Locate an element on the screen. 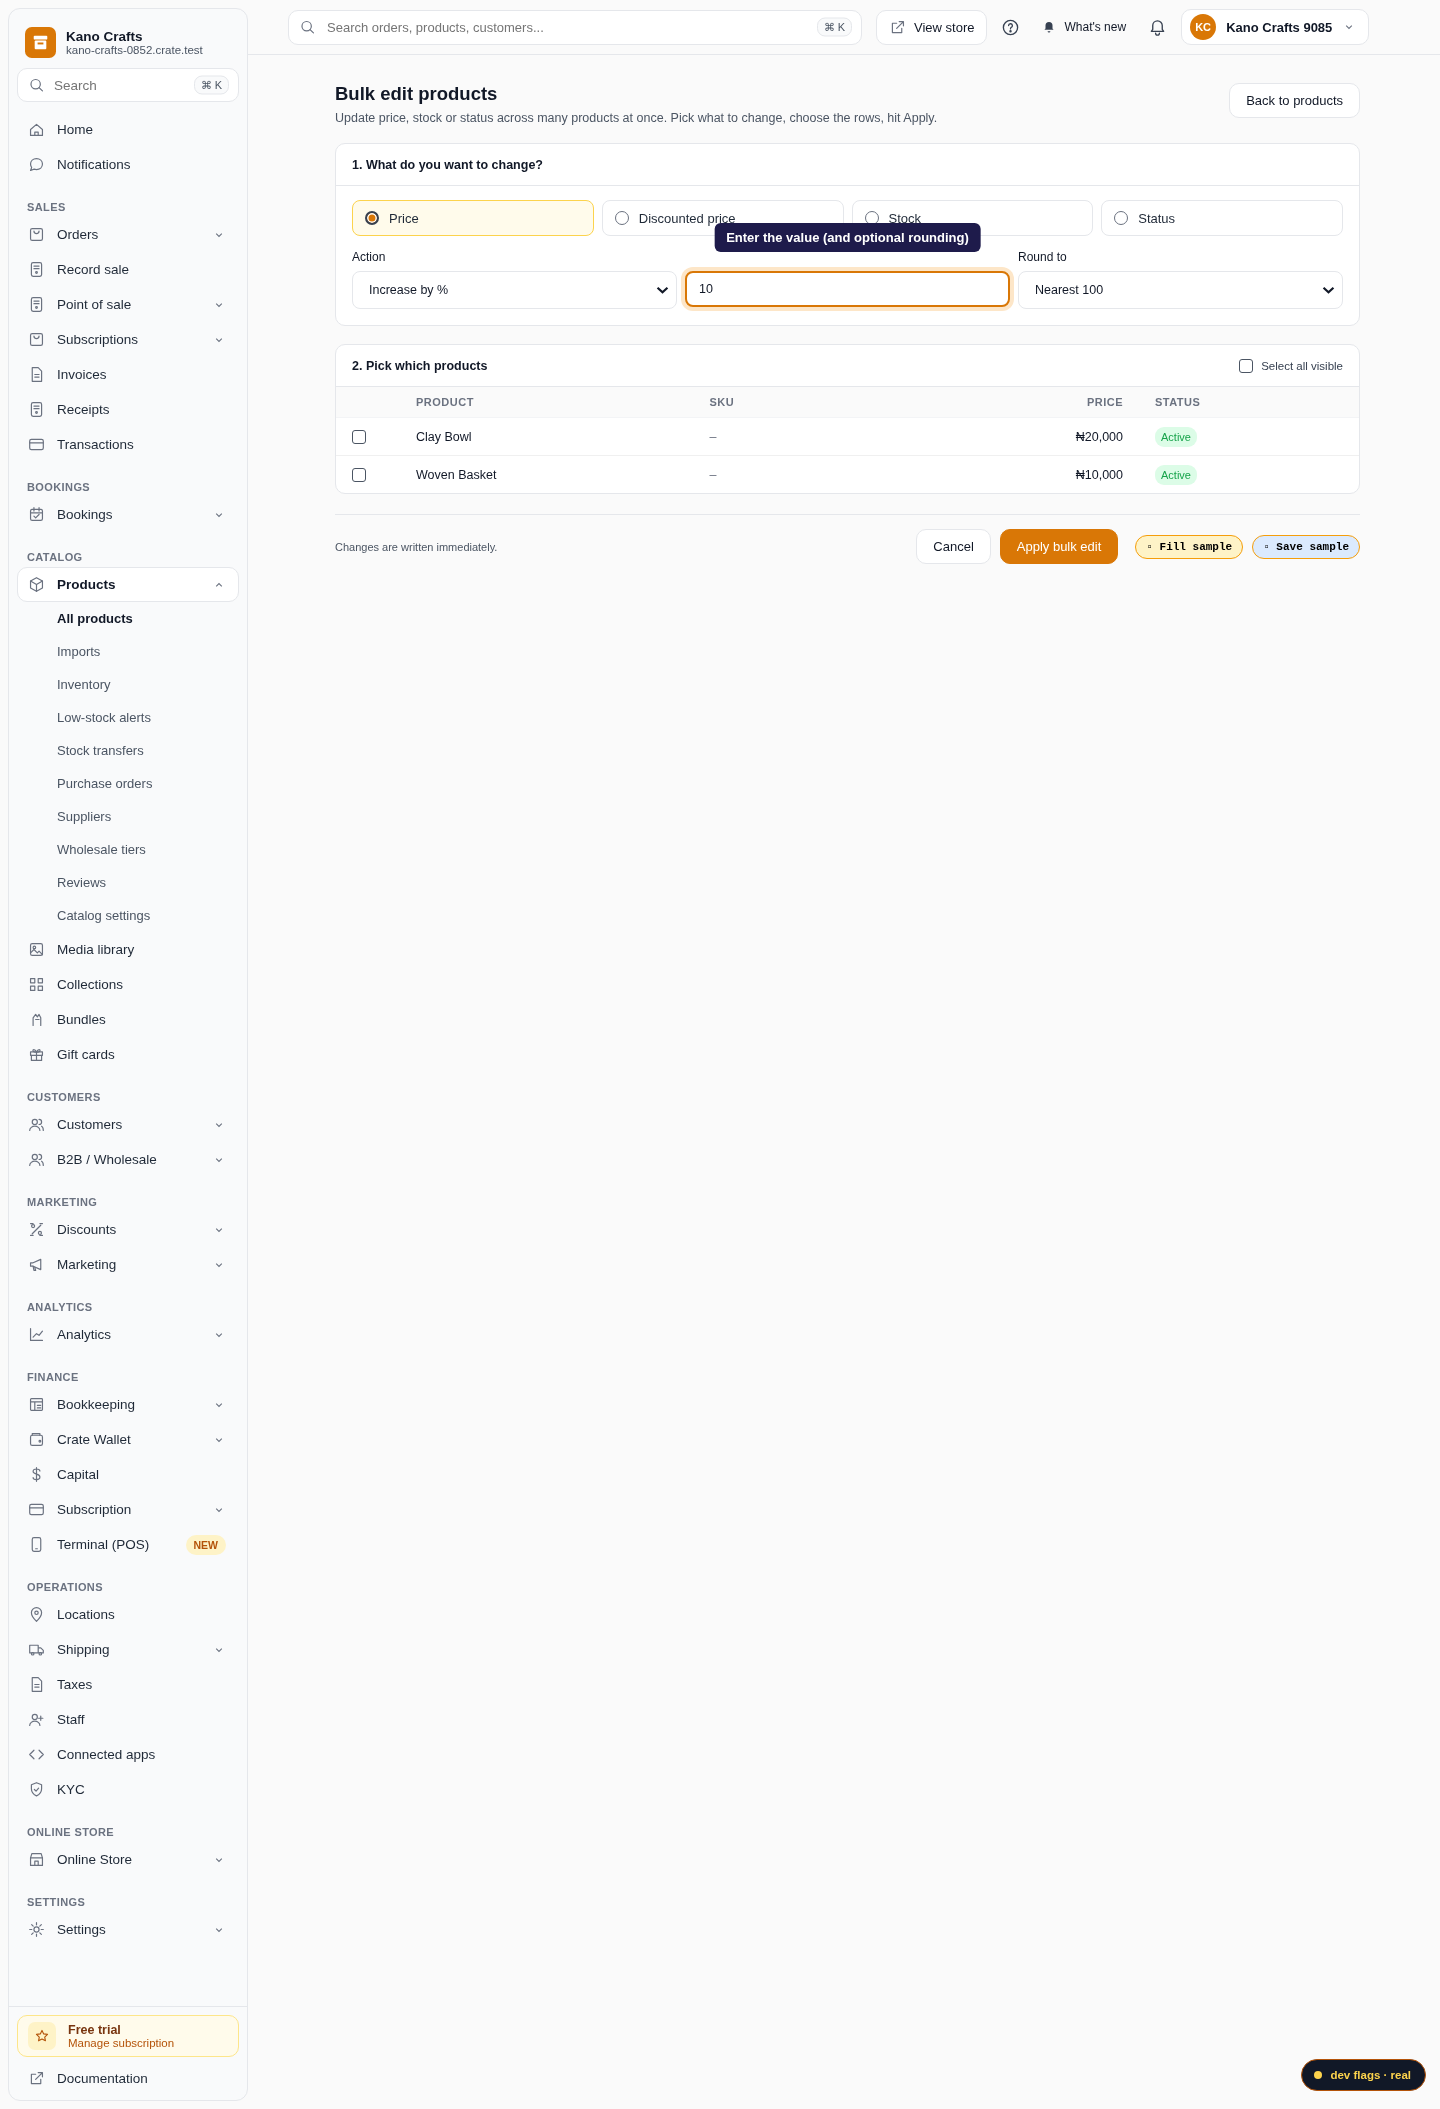  action-select: Increase by % is located at coordinates (514, 290).